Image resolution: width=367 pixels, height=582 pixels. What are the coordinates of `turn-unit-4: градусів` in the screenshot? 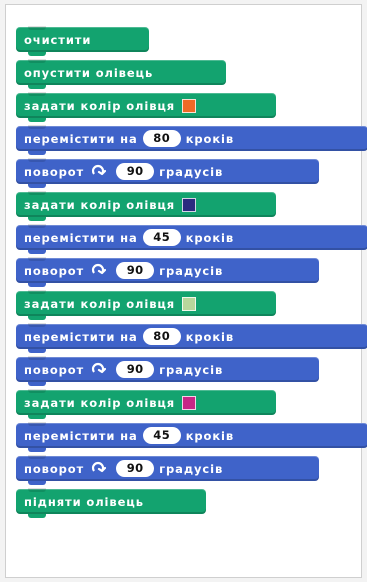 It's located at (191, 468).